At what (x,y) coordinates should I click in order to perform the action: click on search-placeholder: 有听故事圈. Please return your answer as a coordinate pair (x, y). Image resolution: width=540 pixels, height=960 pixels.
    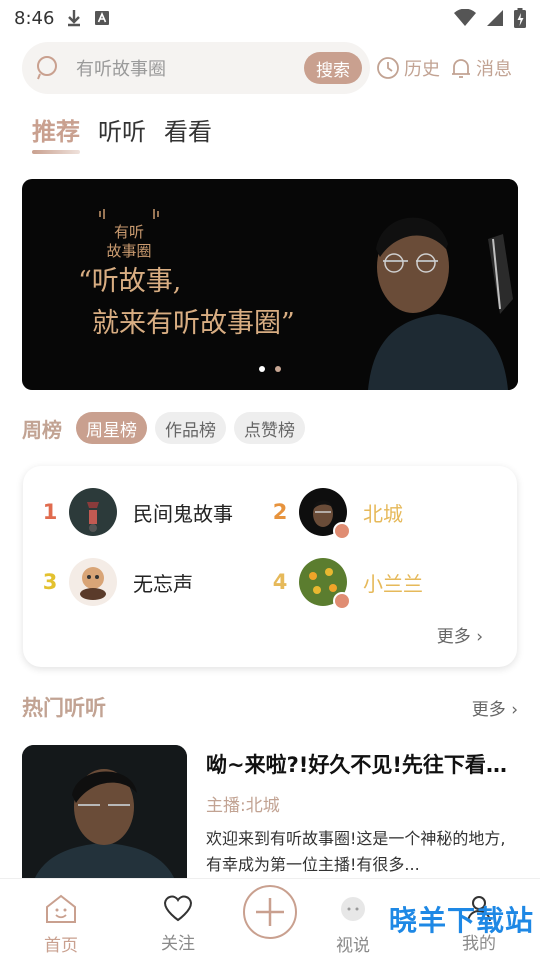
    Looking at the image, I should click on (121, 69).